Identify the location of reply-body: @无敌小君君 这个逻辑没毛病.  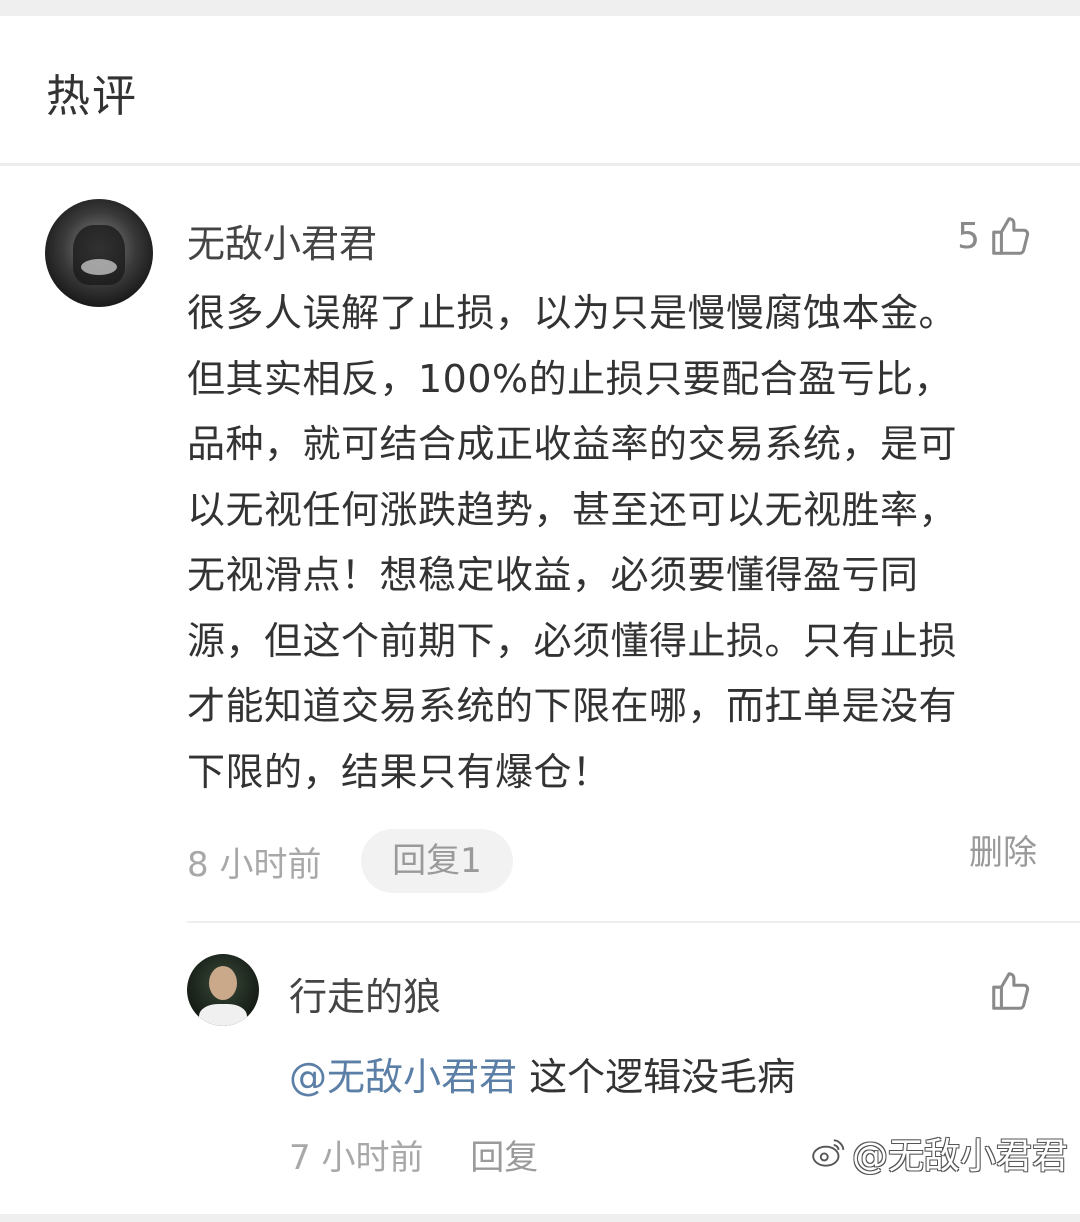
(542, 1073).